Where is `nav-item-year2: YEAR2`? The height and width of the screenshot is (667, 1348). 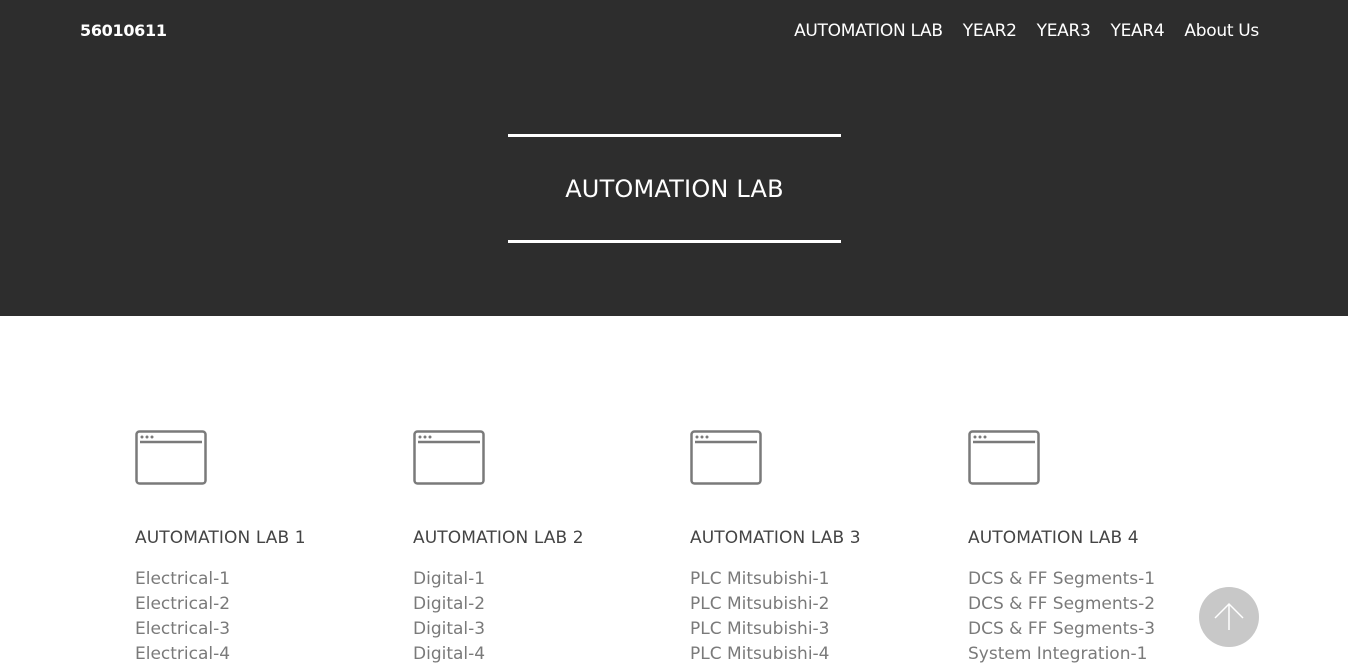 nav-item-year2: YEAR2 is located at coordinates (990, 31).